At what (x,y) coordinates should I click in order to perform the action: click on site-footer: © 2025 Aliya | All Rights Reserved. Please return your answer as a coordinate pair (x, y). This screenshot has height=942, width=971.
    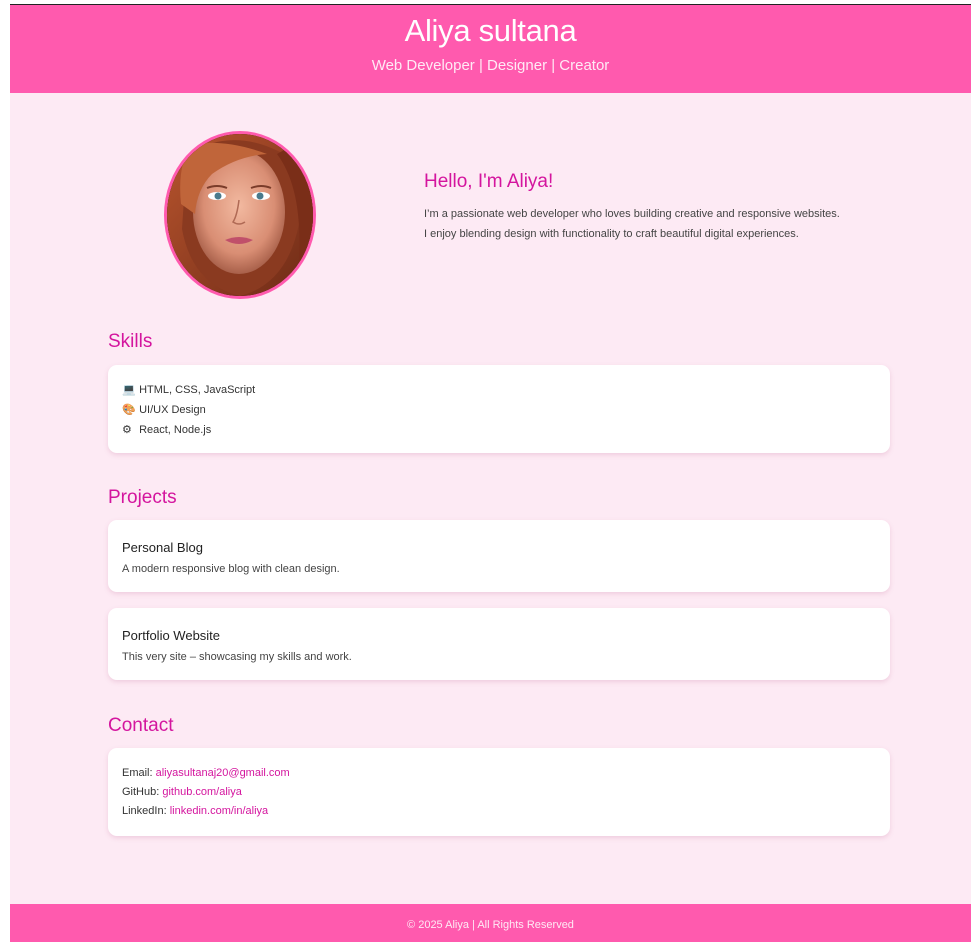
    Looking at the image, I should click on (490, 923).